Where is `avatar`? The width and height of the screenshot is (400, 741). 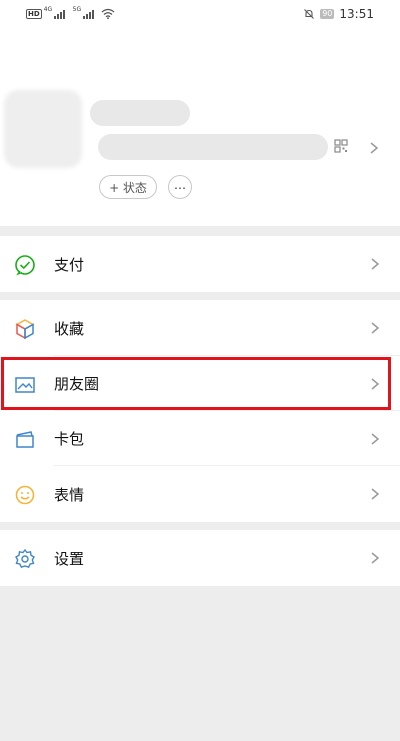
avatar is located at coordinates (43, 129).